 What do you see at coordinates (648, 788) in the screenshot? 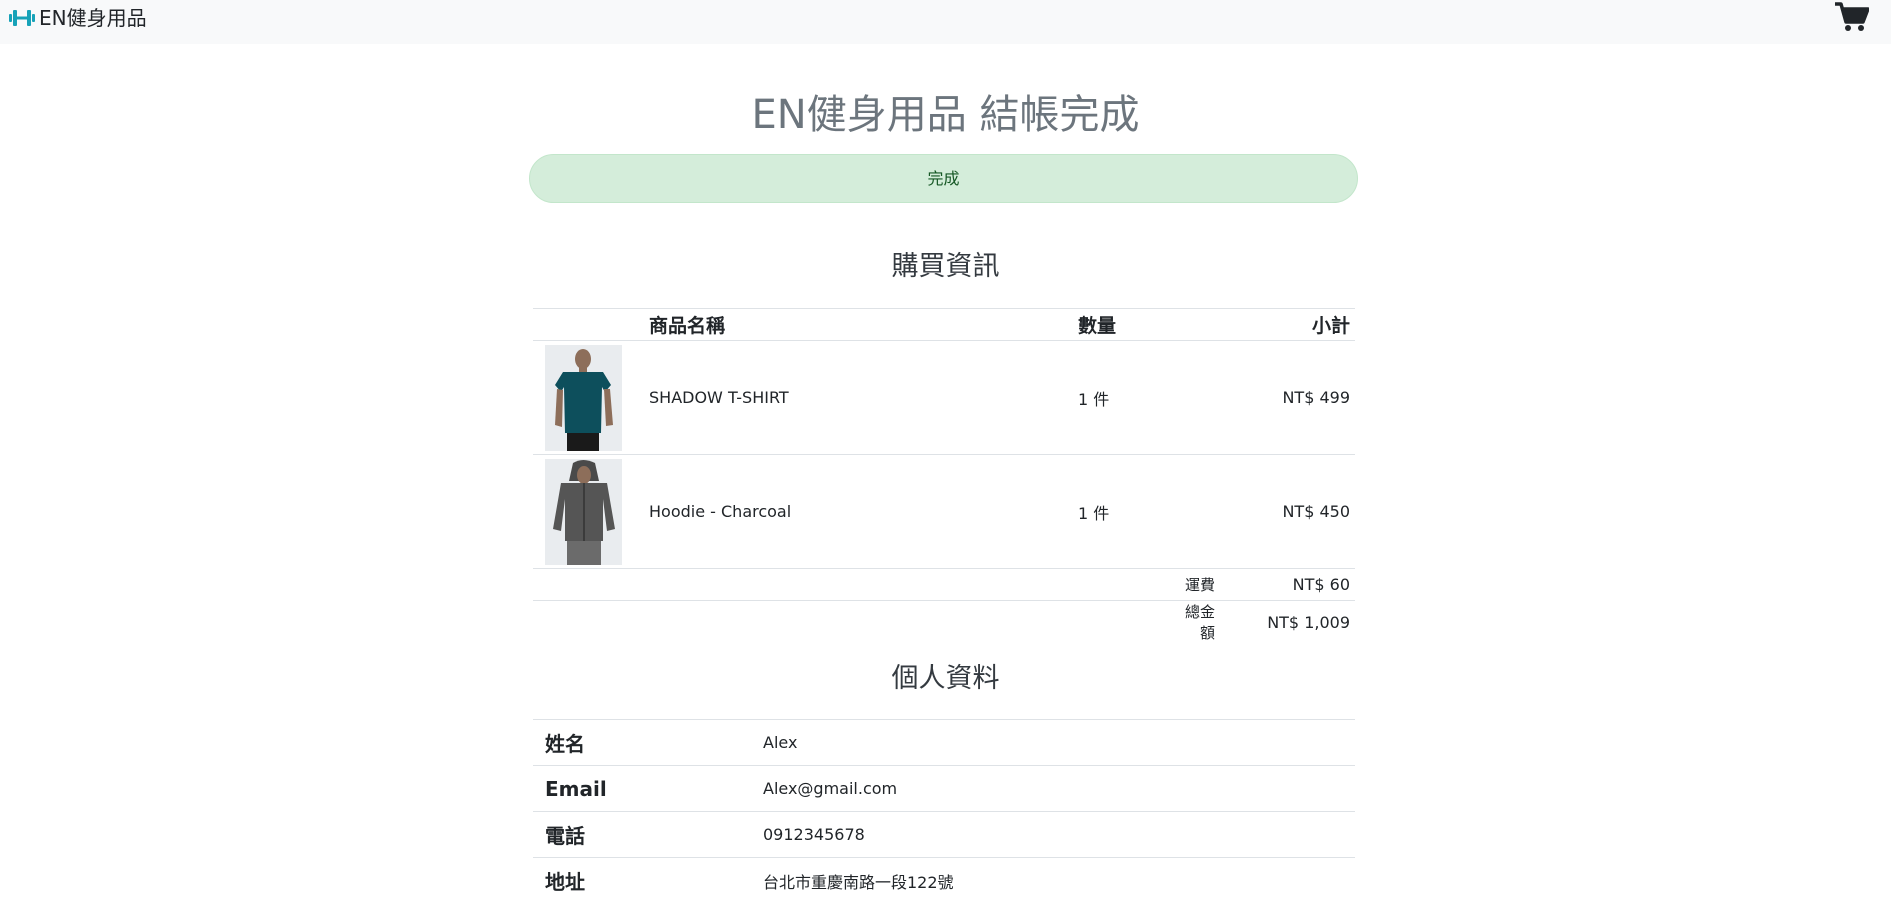
I see `email-label: Email` at bounding box center [648, 788].